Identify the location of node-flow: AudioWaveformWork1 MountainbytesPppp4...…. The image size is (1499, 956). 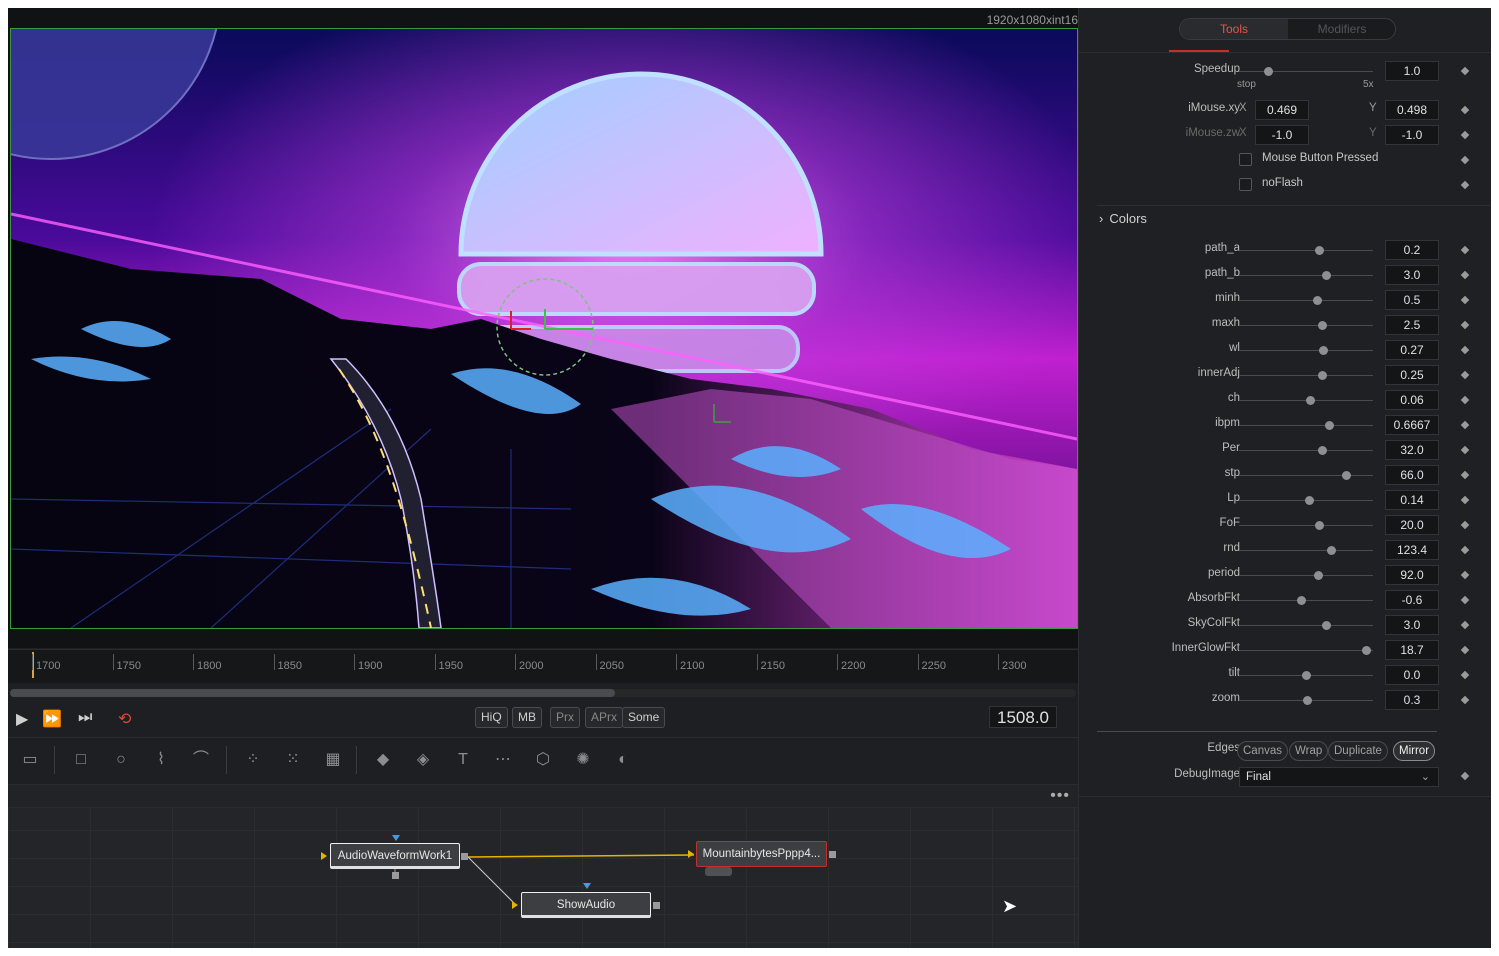
(543, 878).